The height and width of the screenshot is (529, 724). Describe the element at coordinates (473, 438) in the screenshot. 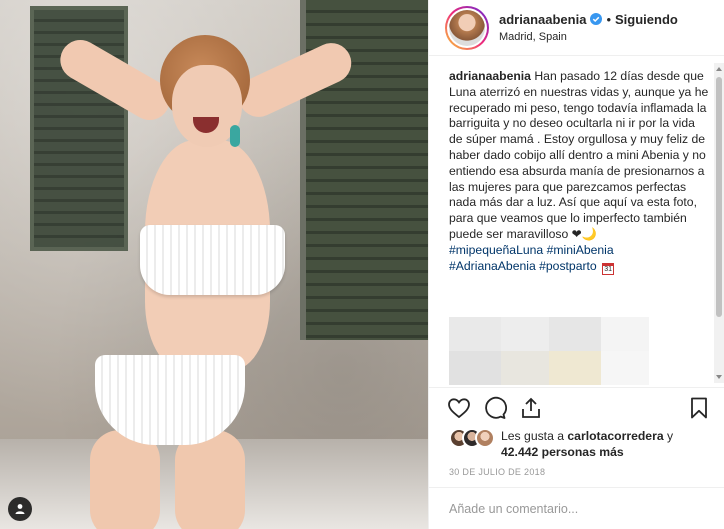

I see `liker-avatars` at that location.